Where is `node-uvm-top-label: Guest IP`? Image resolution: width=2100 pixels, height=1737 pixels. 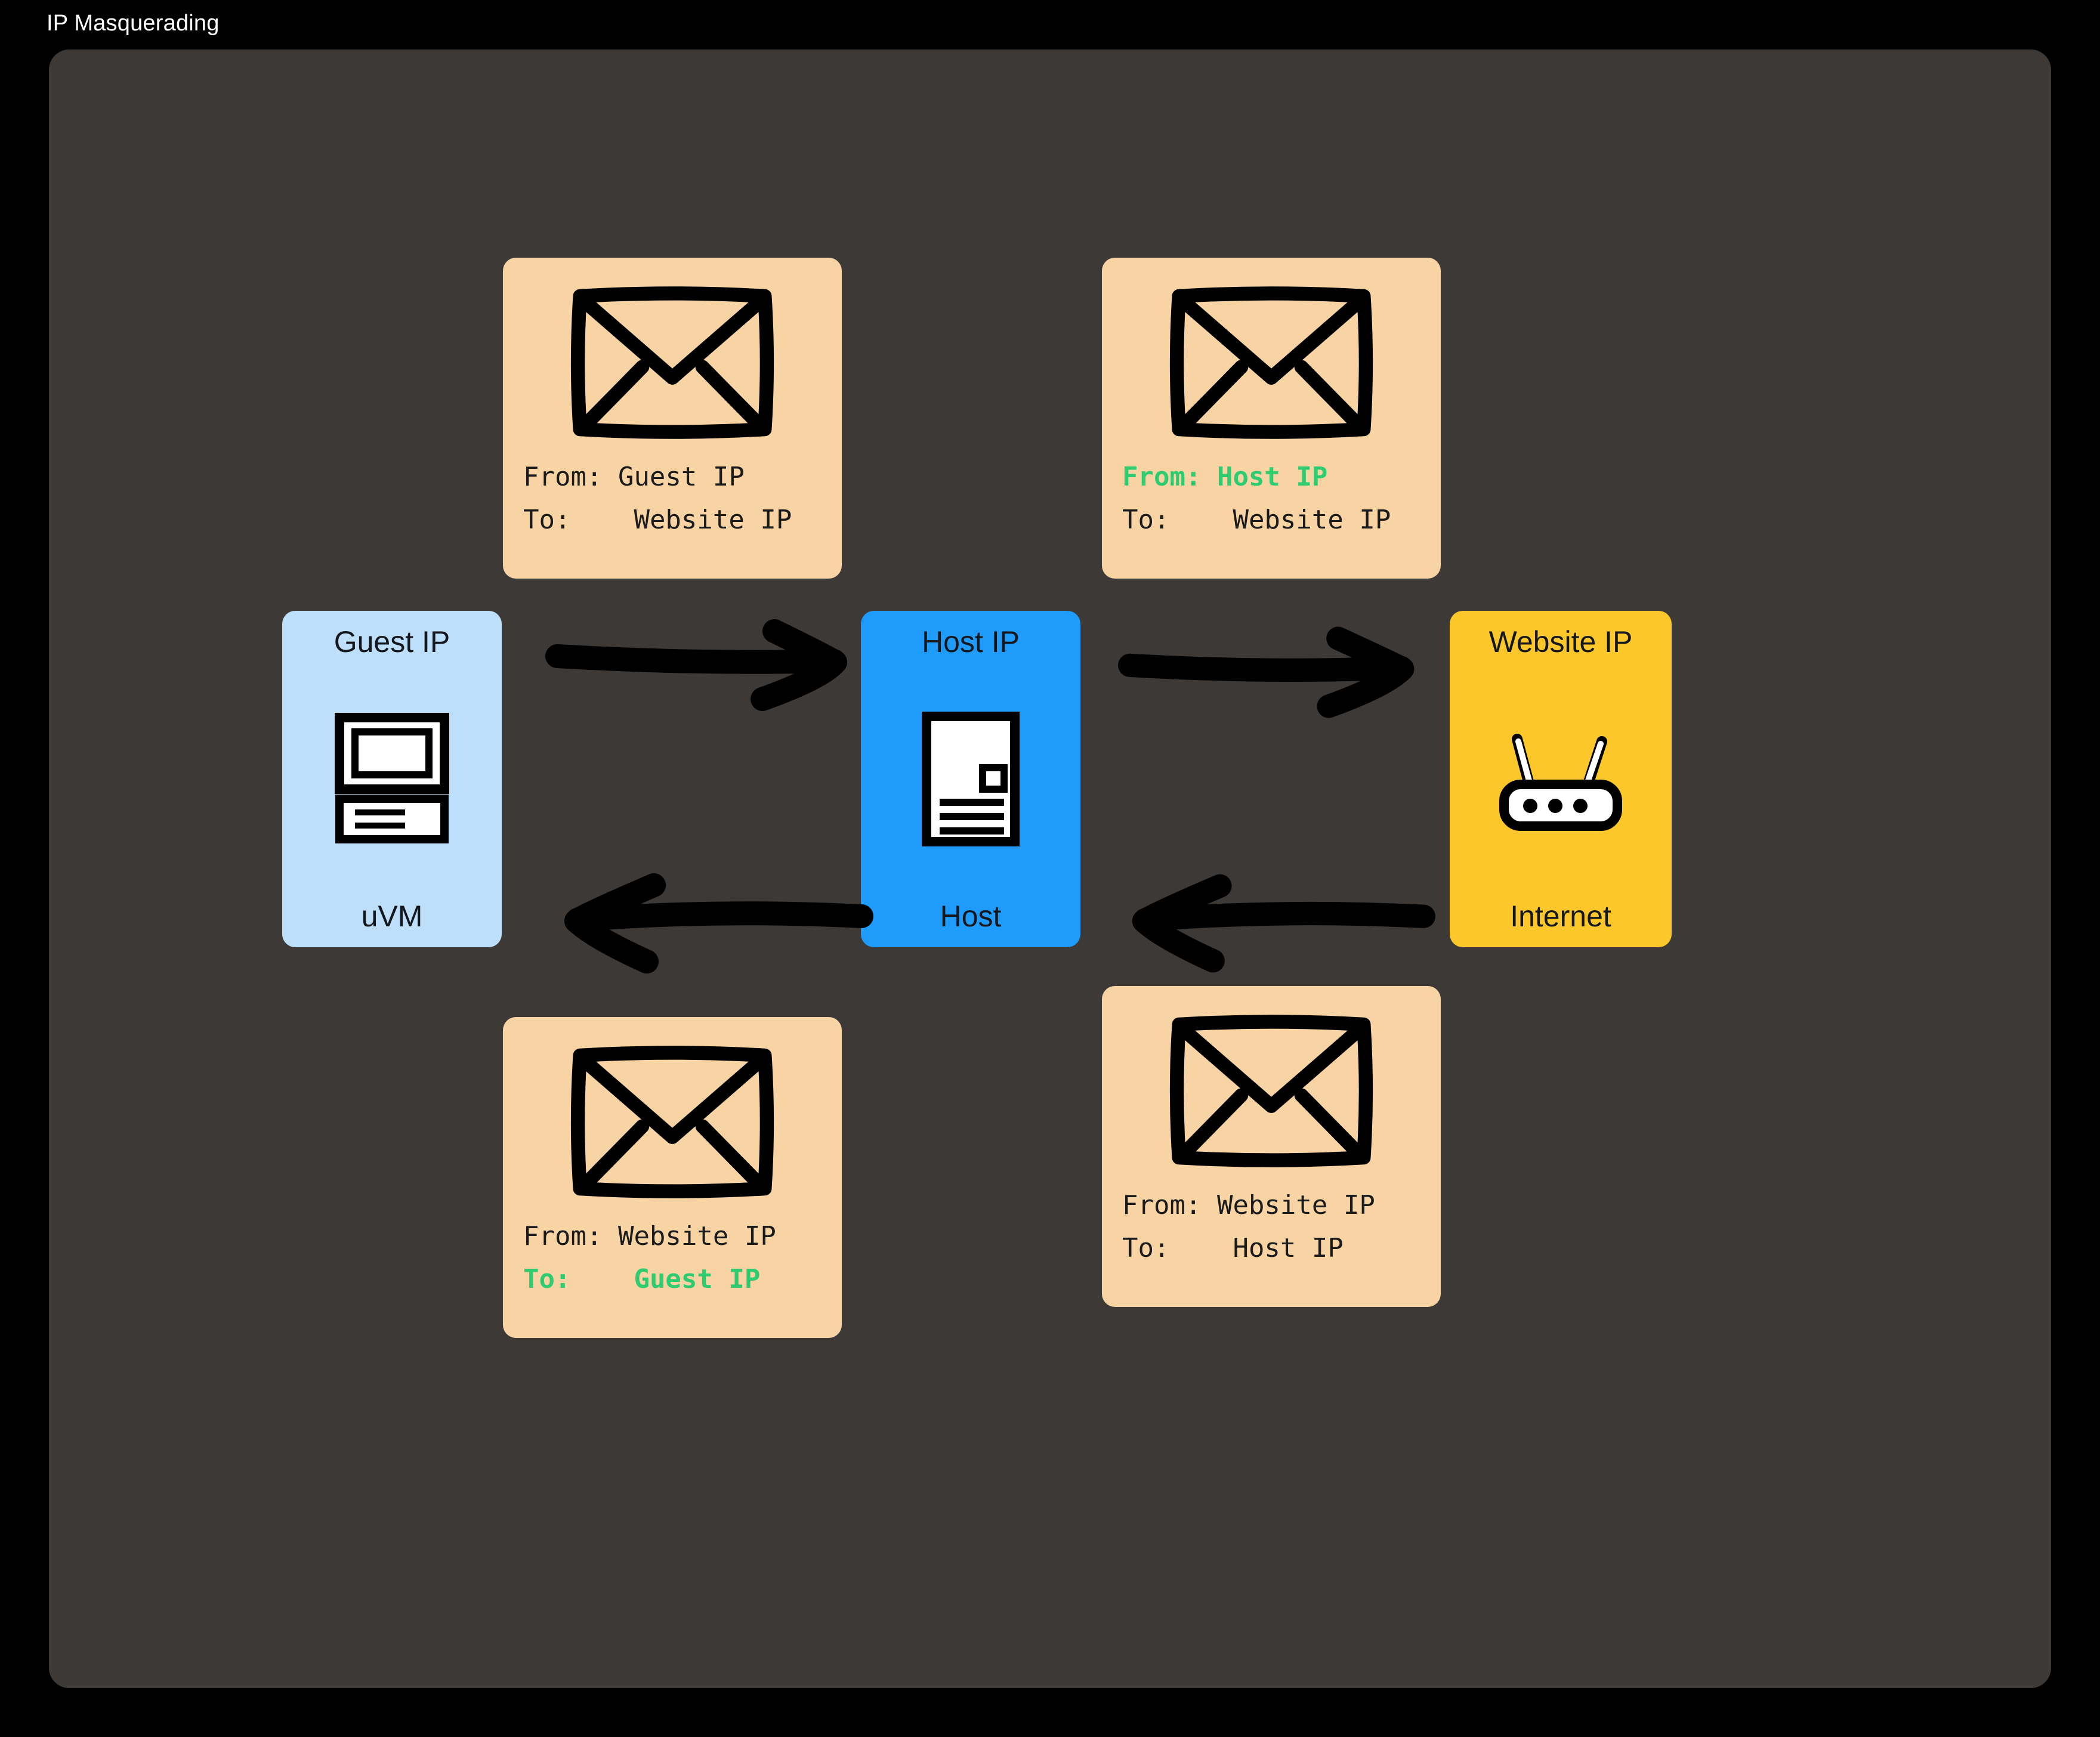 node-uvm-top-label: Guest IP is located at coordinates (391, 642).